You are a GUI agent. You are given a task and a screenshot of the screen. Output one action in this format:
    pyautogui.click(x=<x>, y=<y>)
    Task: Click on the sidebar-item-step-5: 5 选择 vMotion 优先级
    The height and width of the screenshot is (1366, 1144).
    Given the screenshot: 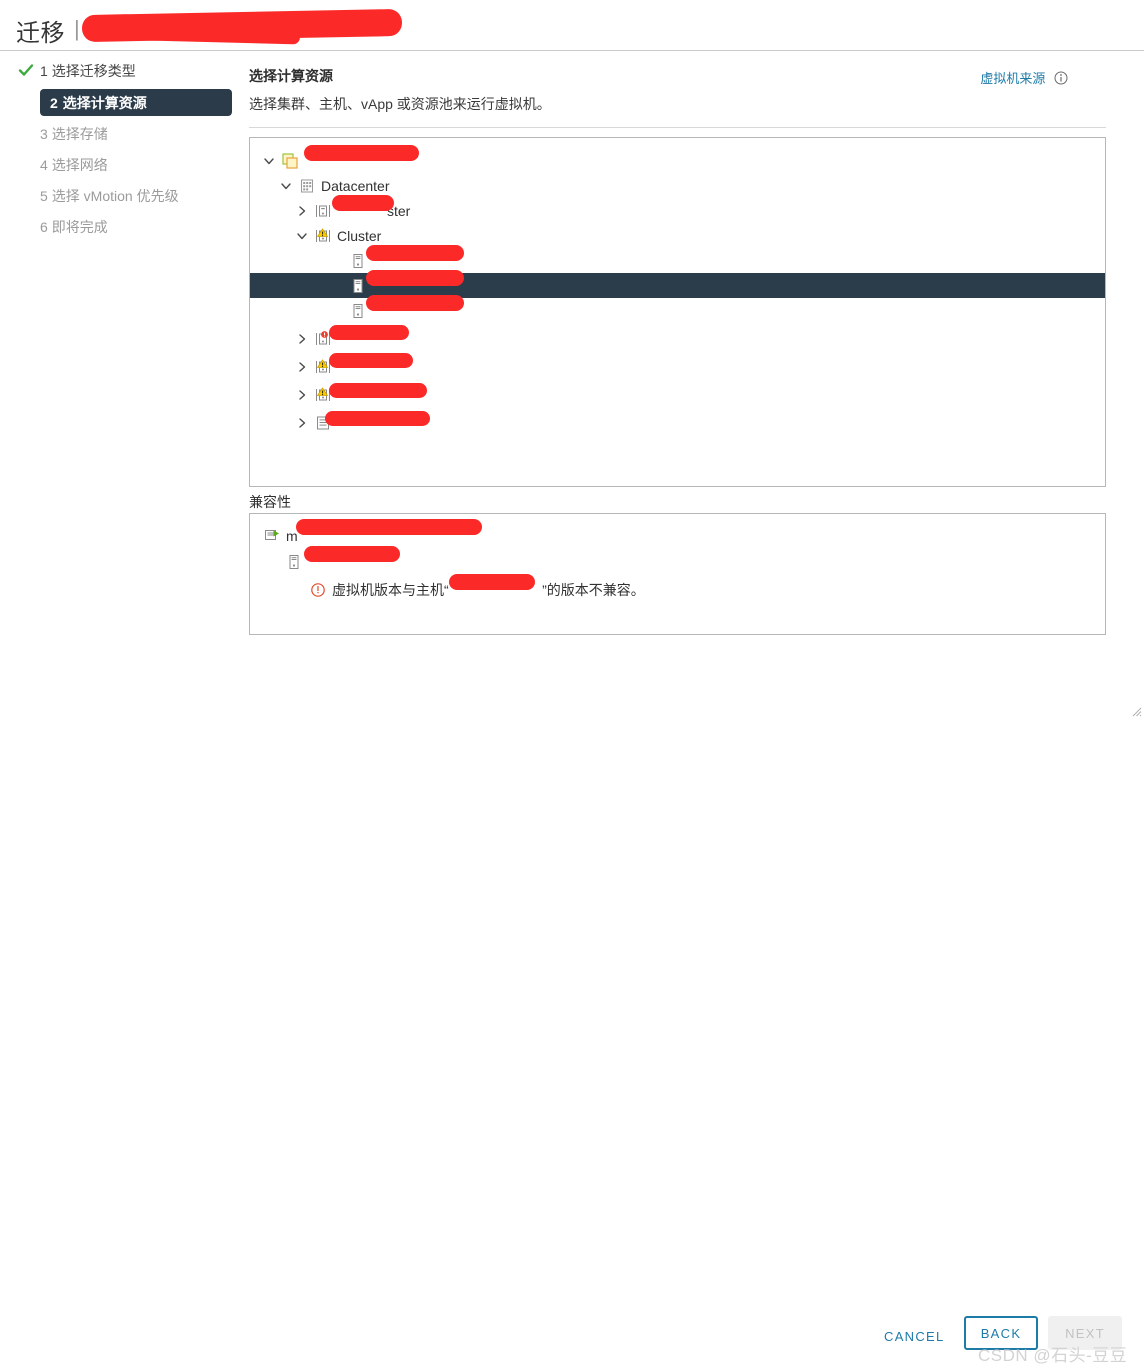 What is the action you would take?
    pyautogui.click(x=120, y=196)
    